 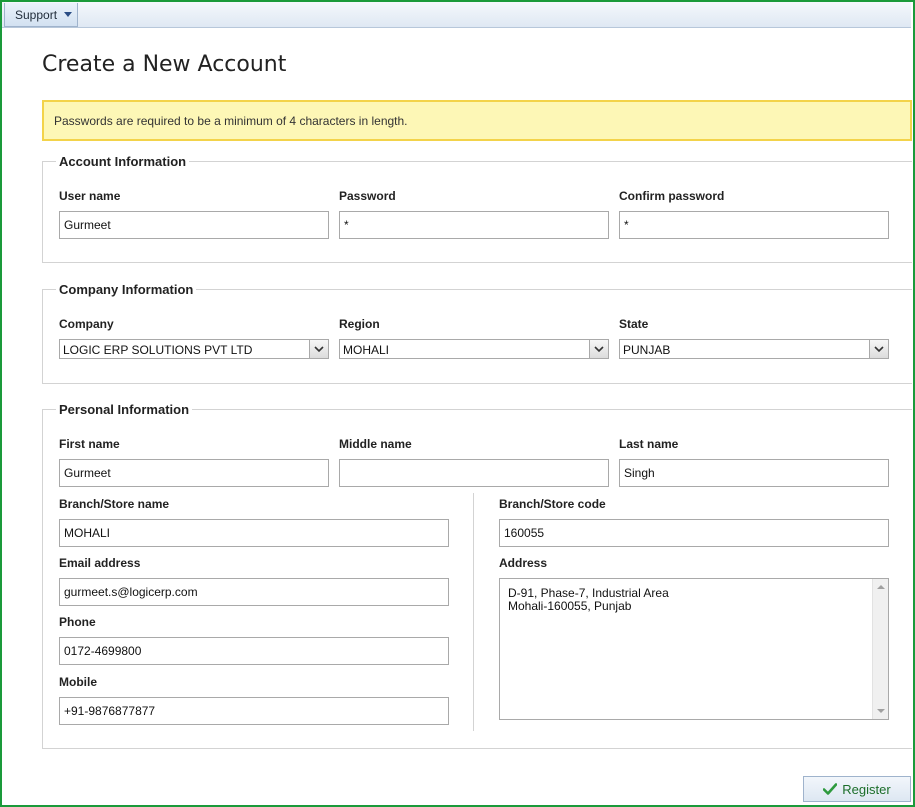 I want to click on column-divider, so click(x=473, y=612).